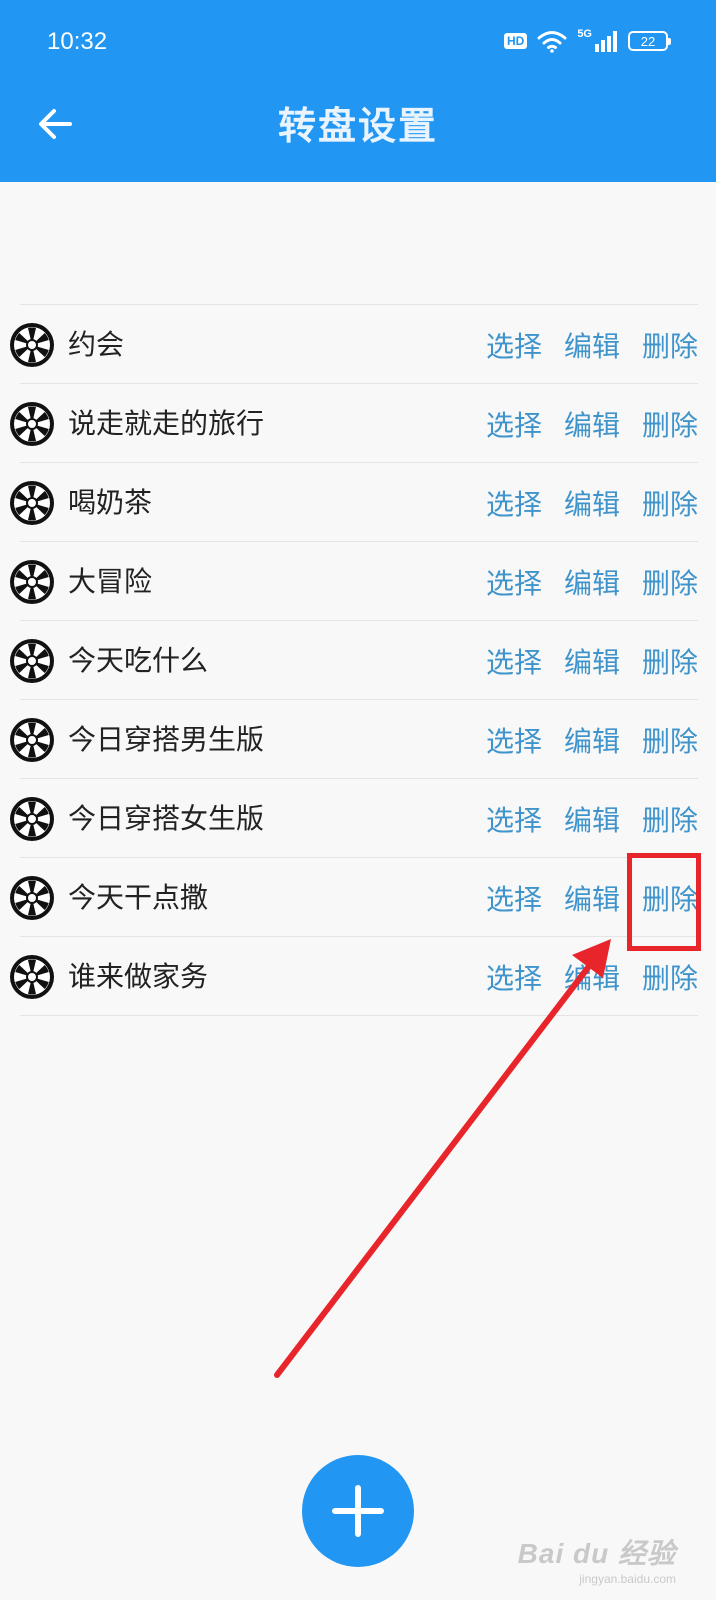  I want to click on wheel-name: 谁来做家务, so click(138, 976).